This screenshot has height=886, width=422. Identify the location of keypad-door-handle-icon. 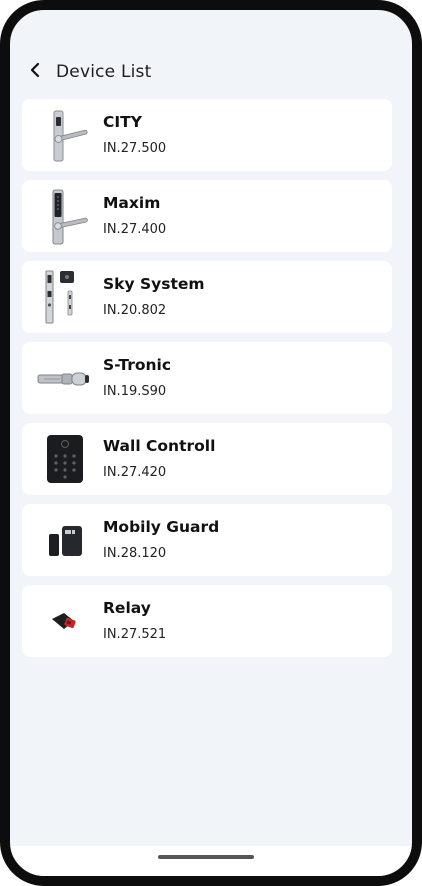
(64, 216).